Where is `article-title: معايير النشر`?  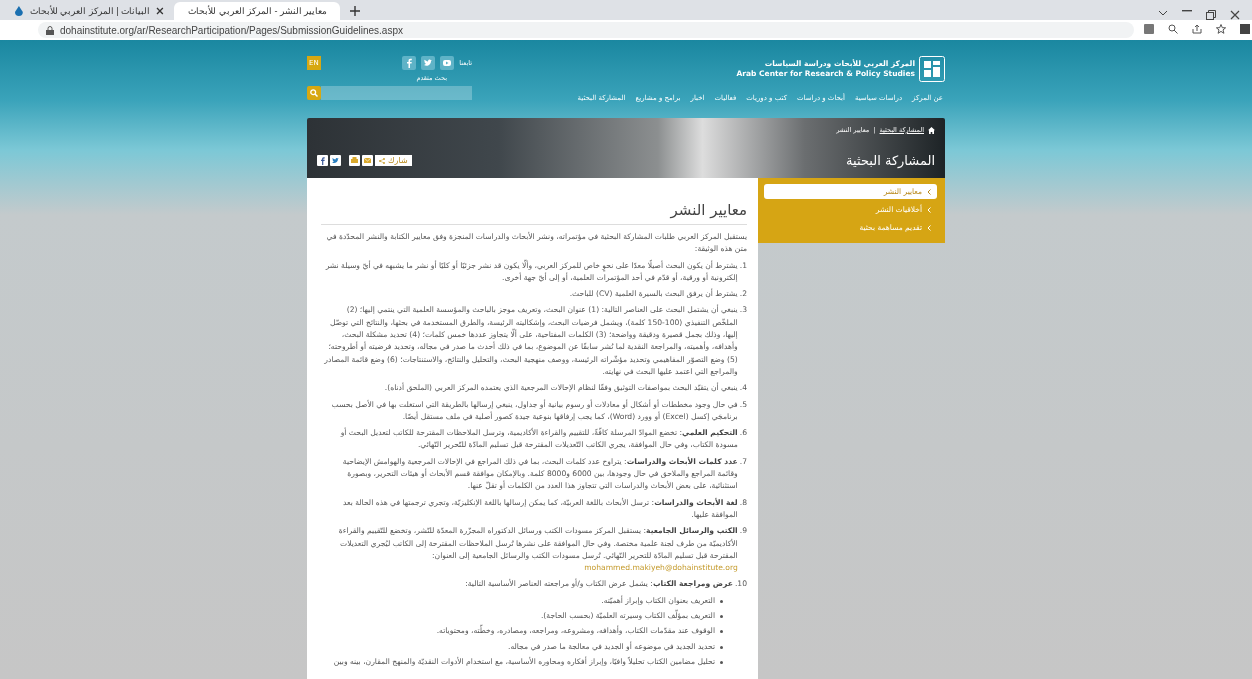 article-title: معايير النشر is located at coordinates (534, 212).